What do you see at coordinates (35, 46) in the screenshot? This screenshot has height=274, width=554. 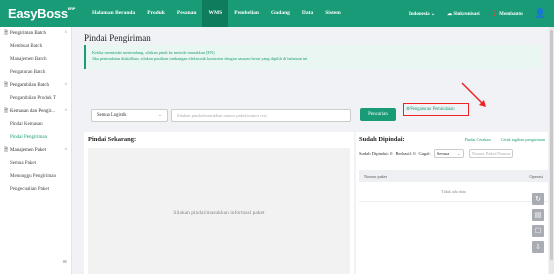 I see `sidebar-item-create-batch: Membuat Batch` at bounding box center [35, 46].